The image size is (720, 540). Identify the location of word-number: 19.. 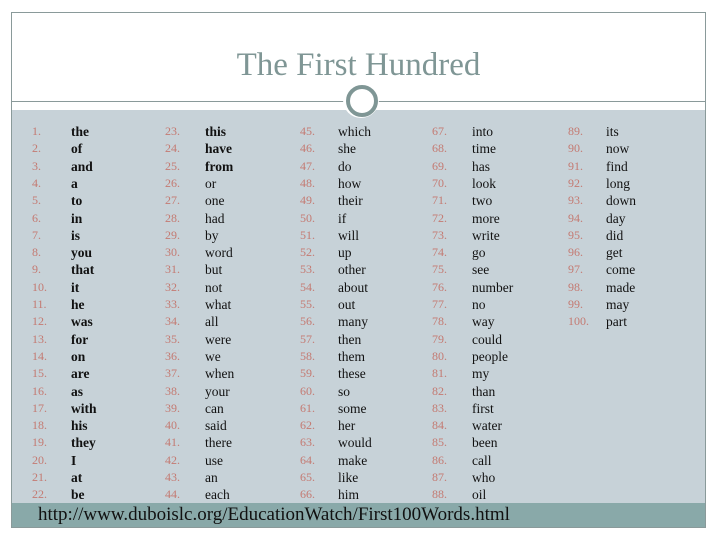
(39, 442).